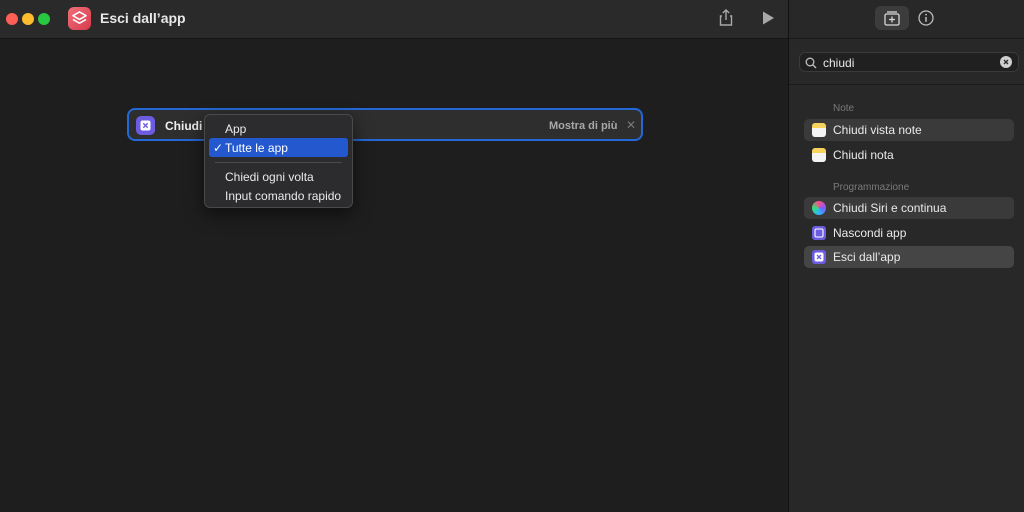 The width and height of the screenshot is (1024, 512). What do you see at coordinates (906, 84) in the screenshot?
I see `sidebar-divider` at bounding box center [906, 84].